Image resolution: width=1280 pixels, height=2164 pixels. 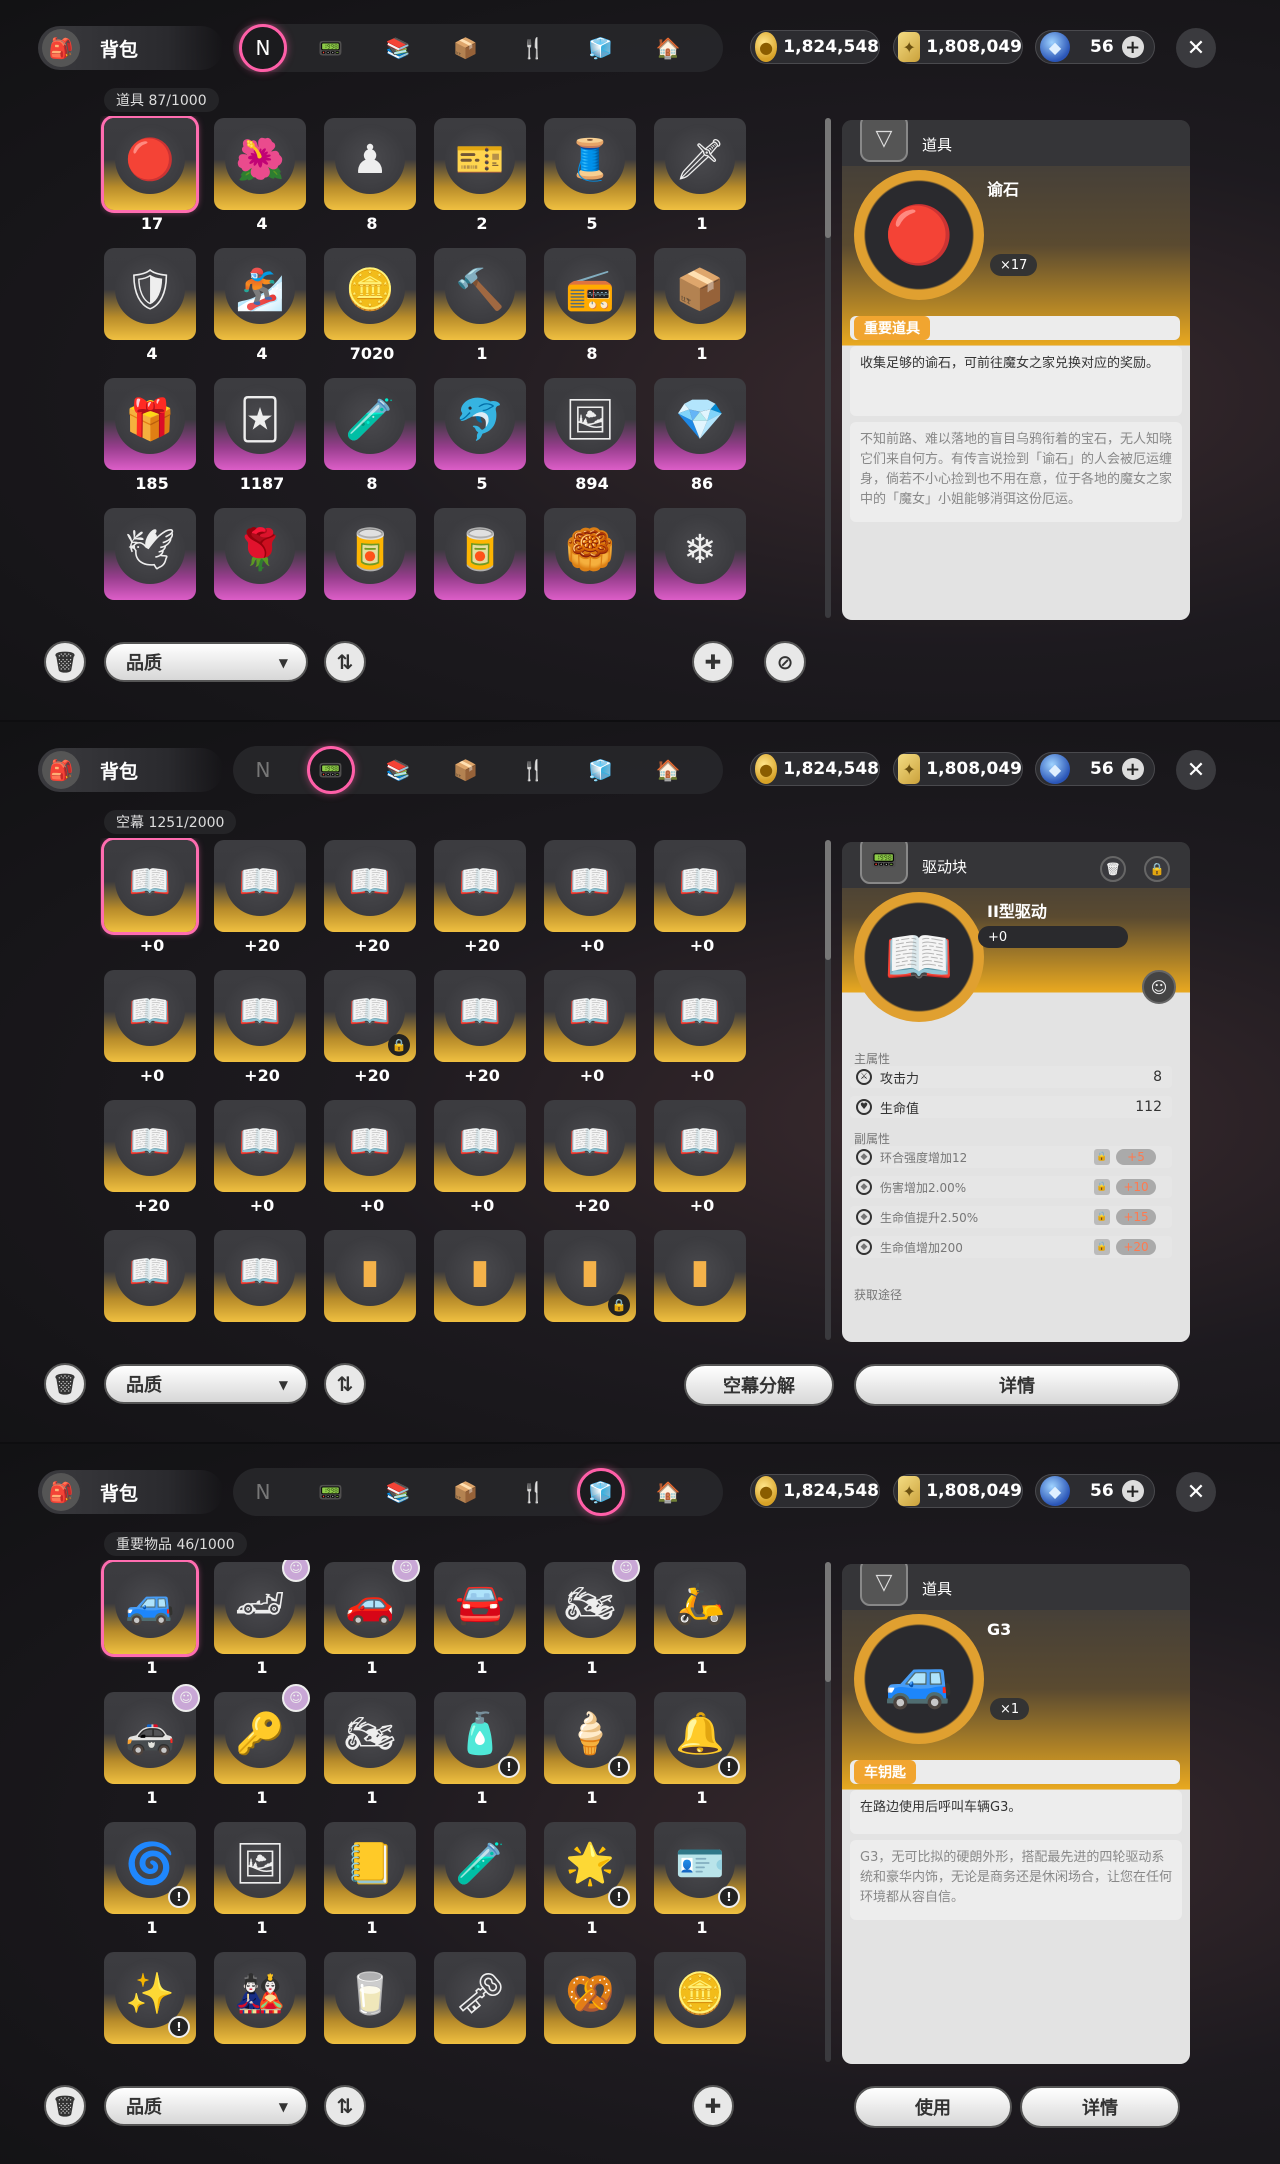 What do you see at coordinates (259, 434) in the screenshot?
I see `item-slot: 🃏 1187` at bounding box center [259, 434].